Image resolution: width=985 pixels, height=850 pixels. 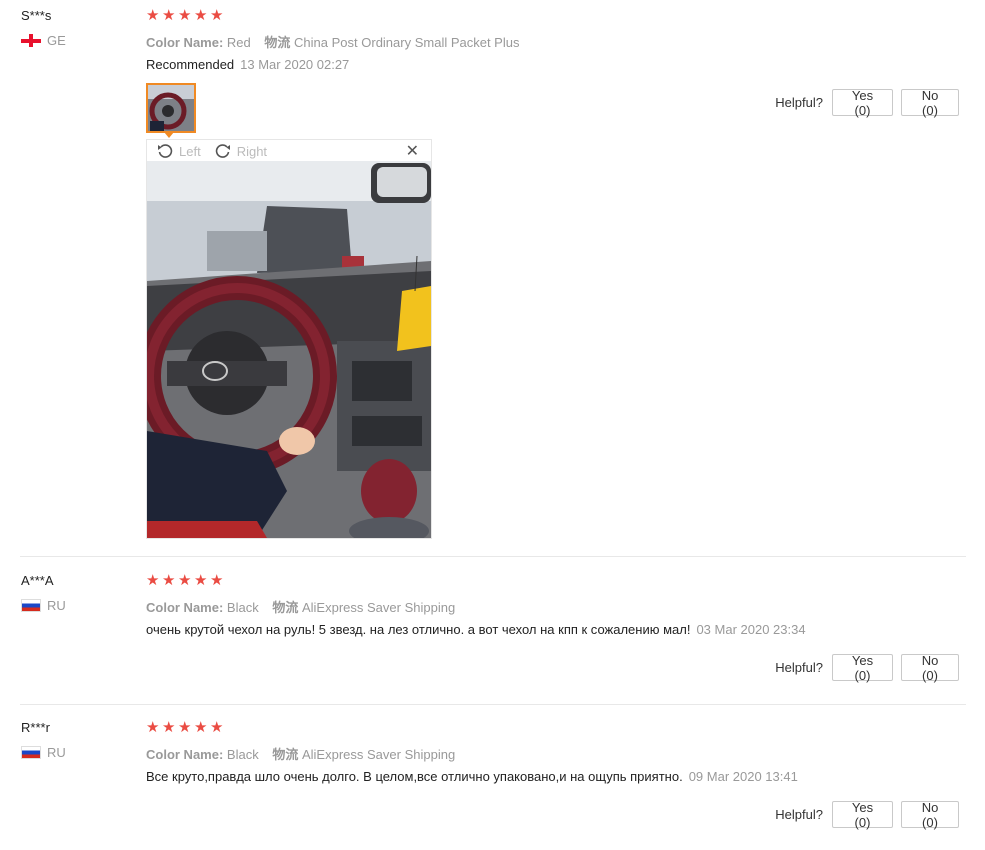 I want to click on thumbnail-pointer, so click(x=169, y=135).